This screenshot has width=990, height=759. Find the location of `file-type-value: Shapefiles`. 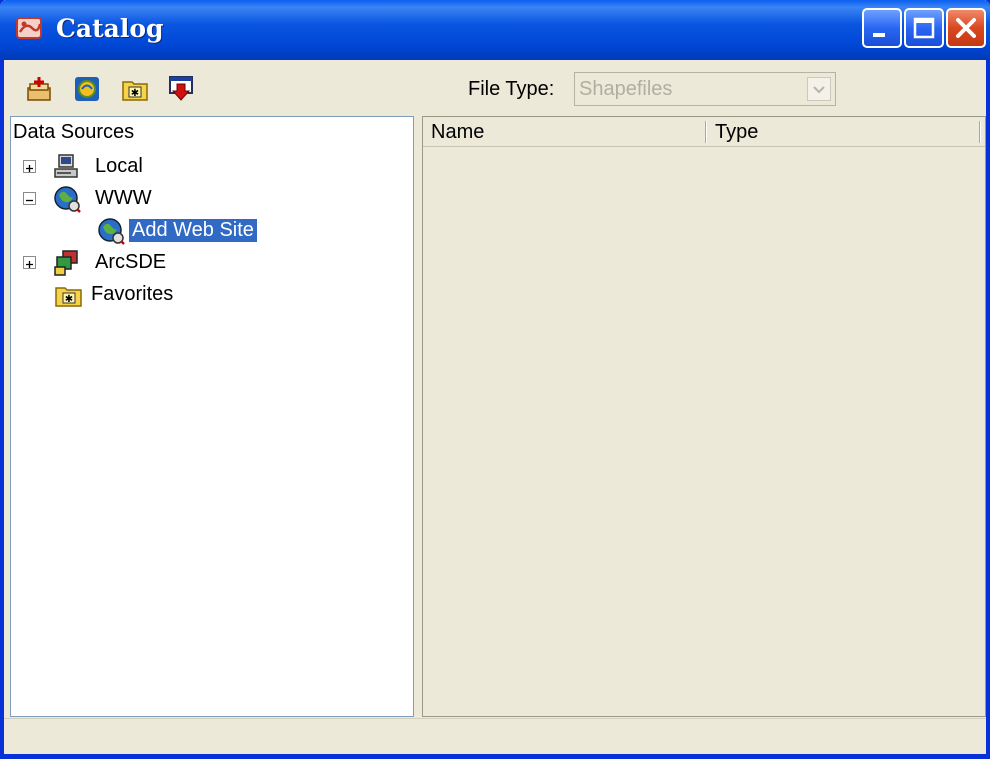

file-type-value: Shapefiles is located at coordinates (626, 89).